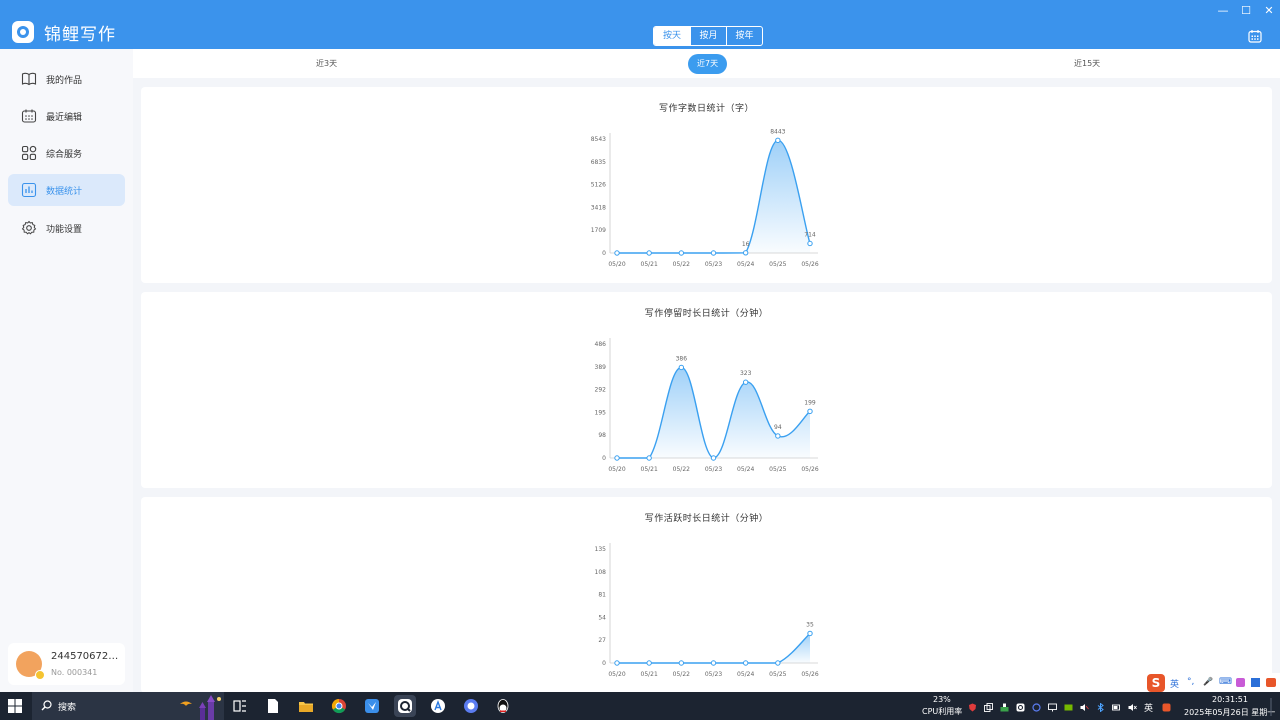  What do you see at coordinates (809, 674) in the screenshot?
I see `x-tick-label: 05/26` at bounding box center [809, 674].